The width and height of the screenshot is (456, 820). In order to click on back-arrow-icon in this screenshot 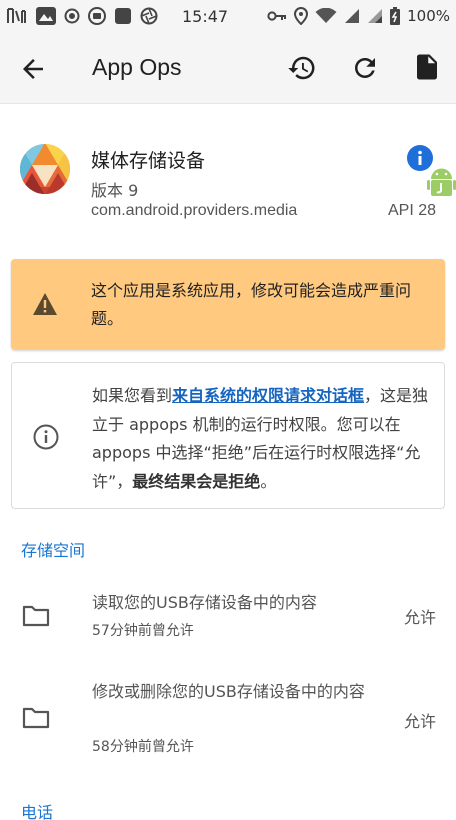, I will do `click(33, 69)`.